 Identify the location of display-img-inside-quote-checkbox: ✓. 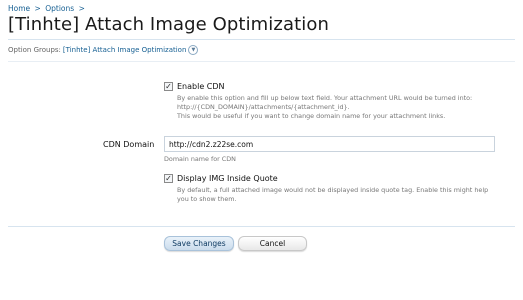
(168, 178).